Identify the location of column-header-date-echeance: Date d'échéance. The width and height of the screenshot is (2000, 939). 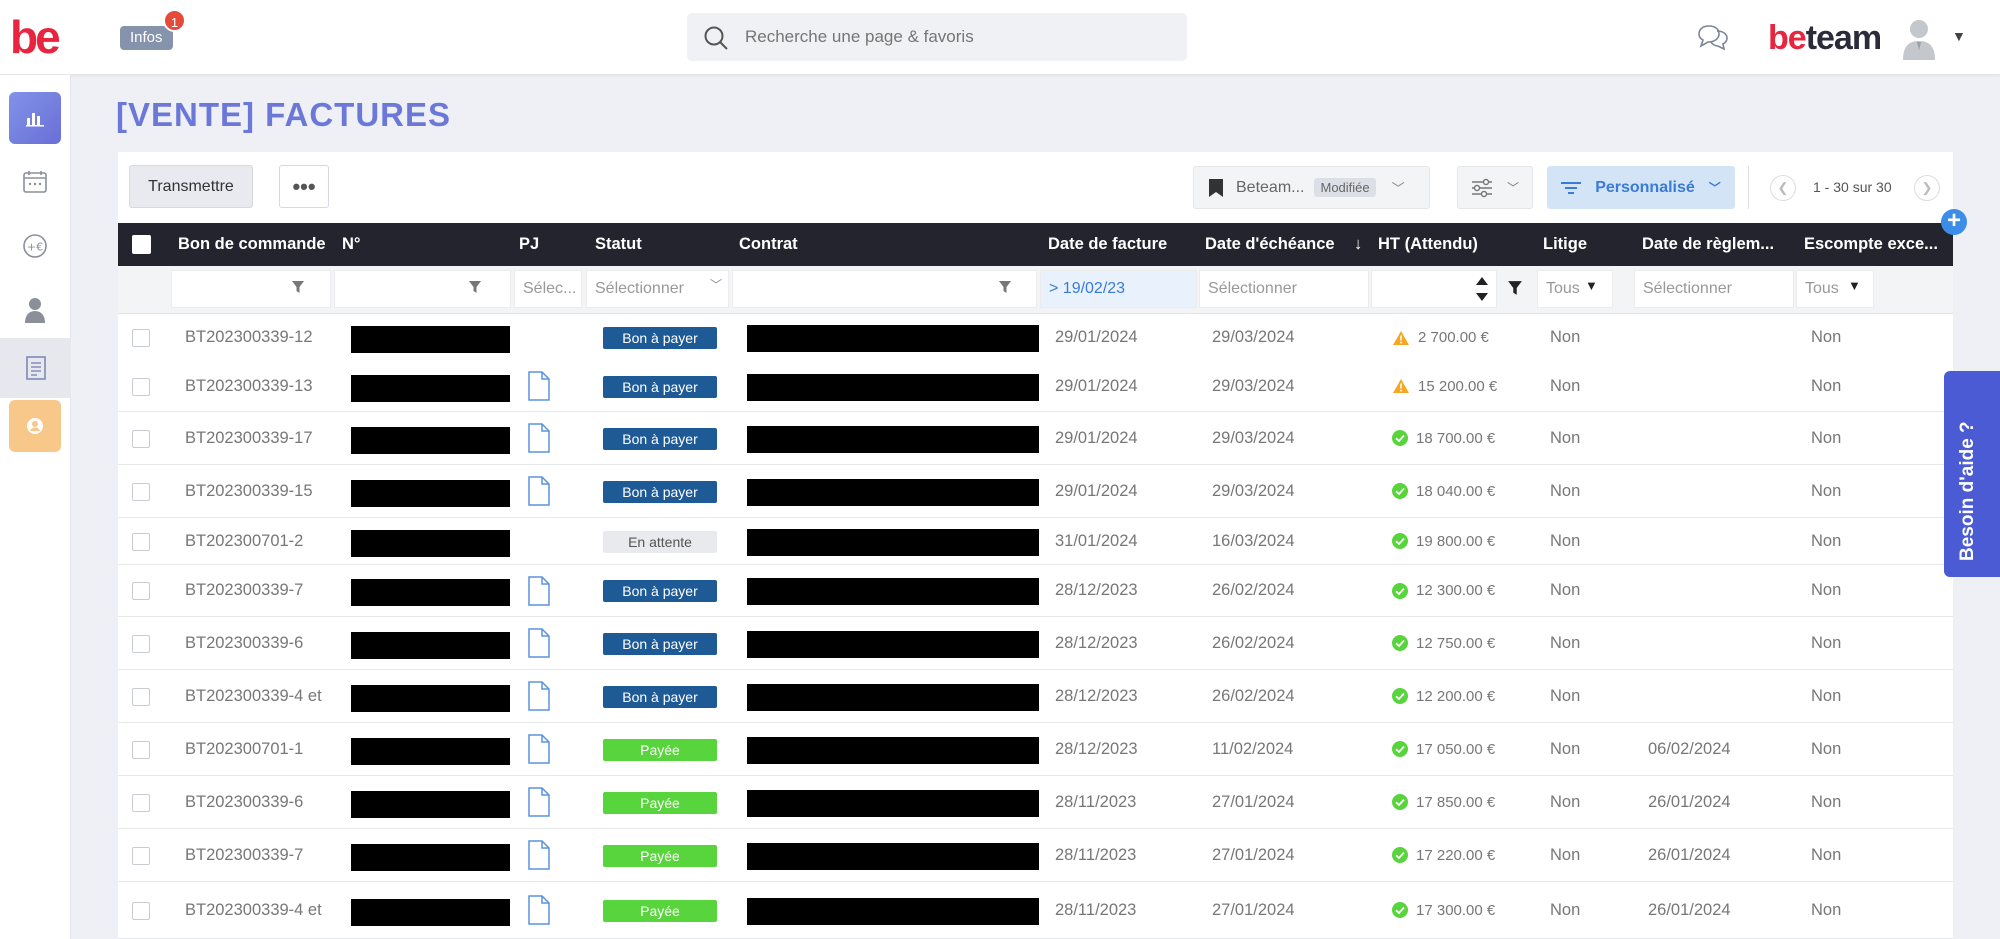
(1275, 244).